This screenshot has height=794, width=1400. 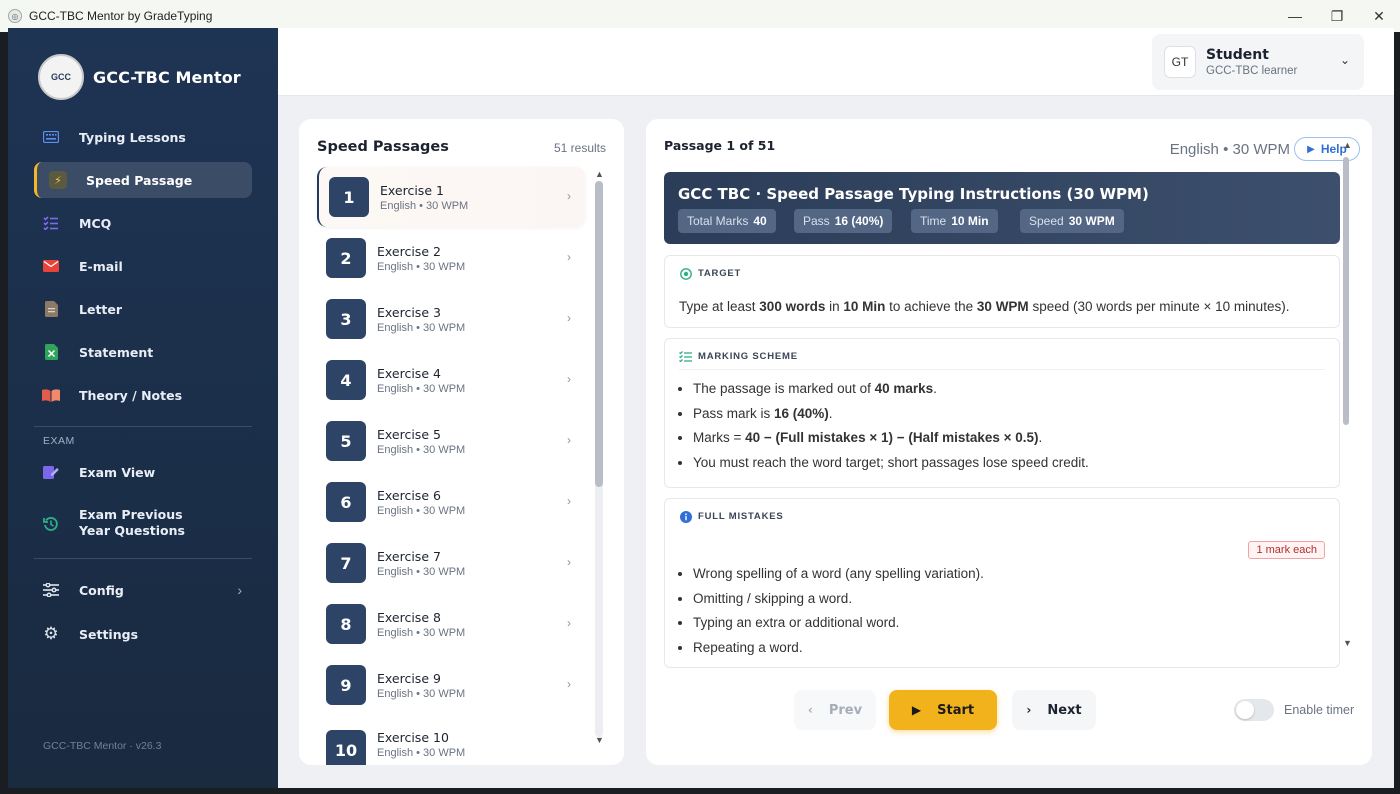 What do you see at coordinates (451, 740) in the screenshot?
I see `list-item: 10 Exercise 10 English • 30 WPM` at bounding box center [451, 740].